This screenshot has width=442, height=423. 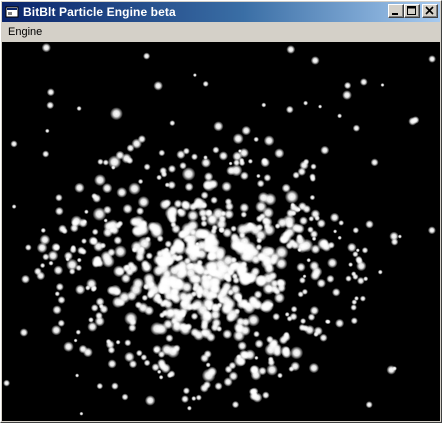 I want to click on caption-buttons, so click(x=413, y=11).